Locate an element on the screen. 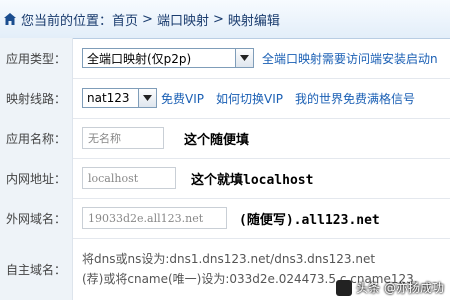 Image resolution: width=450 pixels, height=300 pixels. home-icon is located at coordinates (10, 19).